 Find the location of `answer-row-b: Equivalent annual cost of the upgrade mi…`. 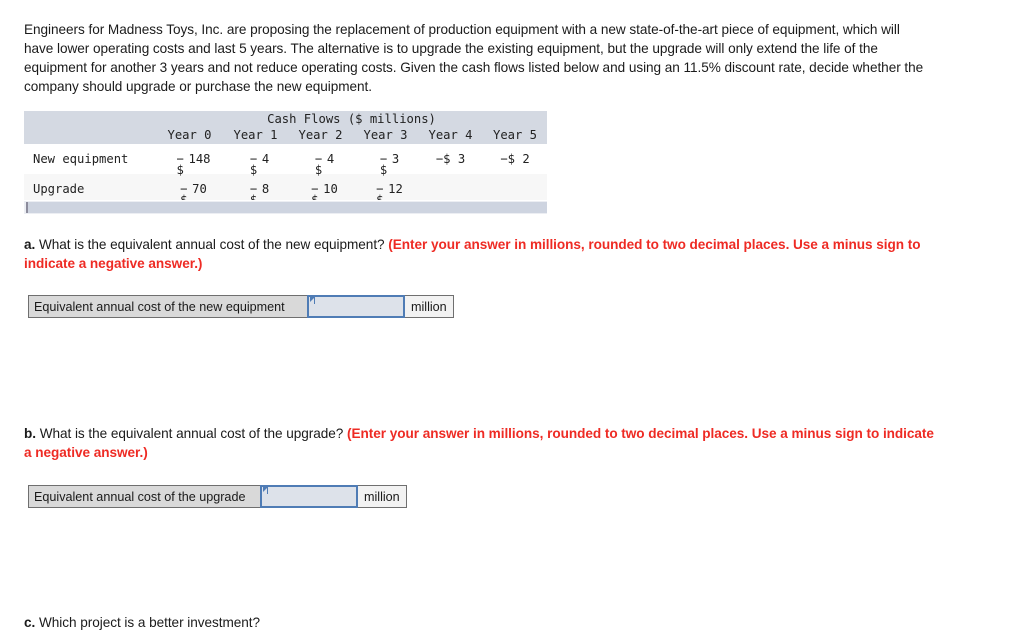

answer-row-b: Equivalent annual cost of the upgrade mi… is located at coordinates (217, 496).